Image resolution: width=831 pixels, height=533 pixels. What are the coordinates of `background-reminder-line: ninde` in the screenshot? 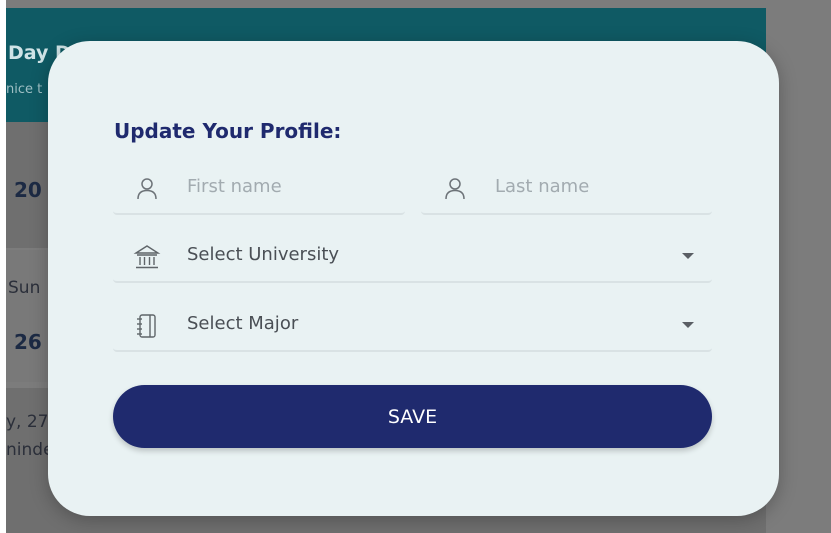 It's located at (30, 450).